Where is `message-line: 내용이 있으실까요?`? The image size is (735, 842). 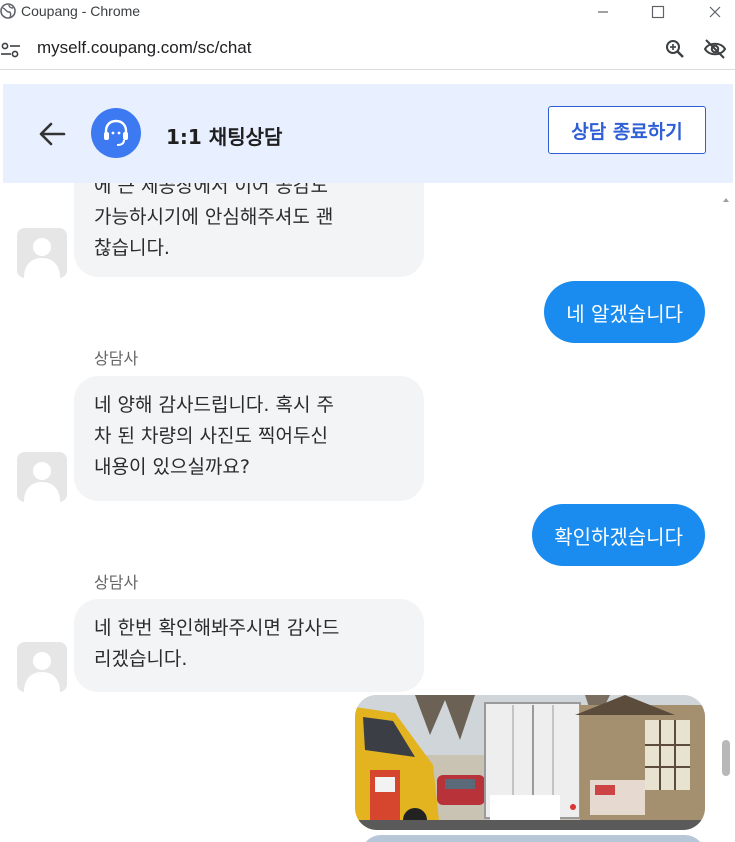 message-line: 내용이 있으실까요? is located at coordinates (172, 467).